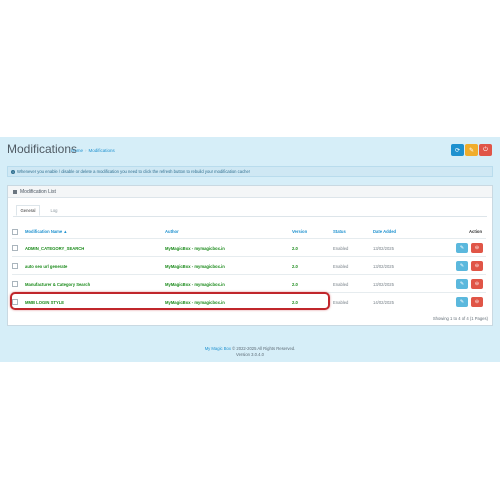  I want to click on footer-copyright: © 2022-2025 All Rights Reserved., so click(264, 348).